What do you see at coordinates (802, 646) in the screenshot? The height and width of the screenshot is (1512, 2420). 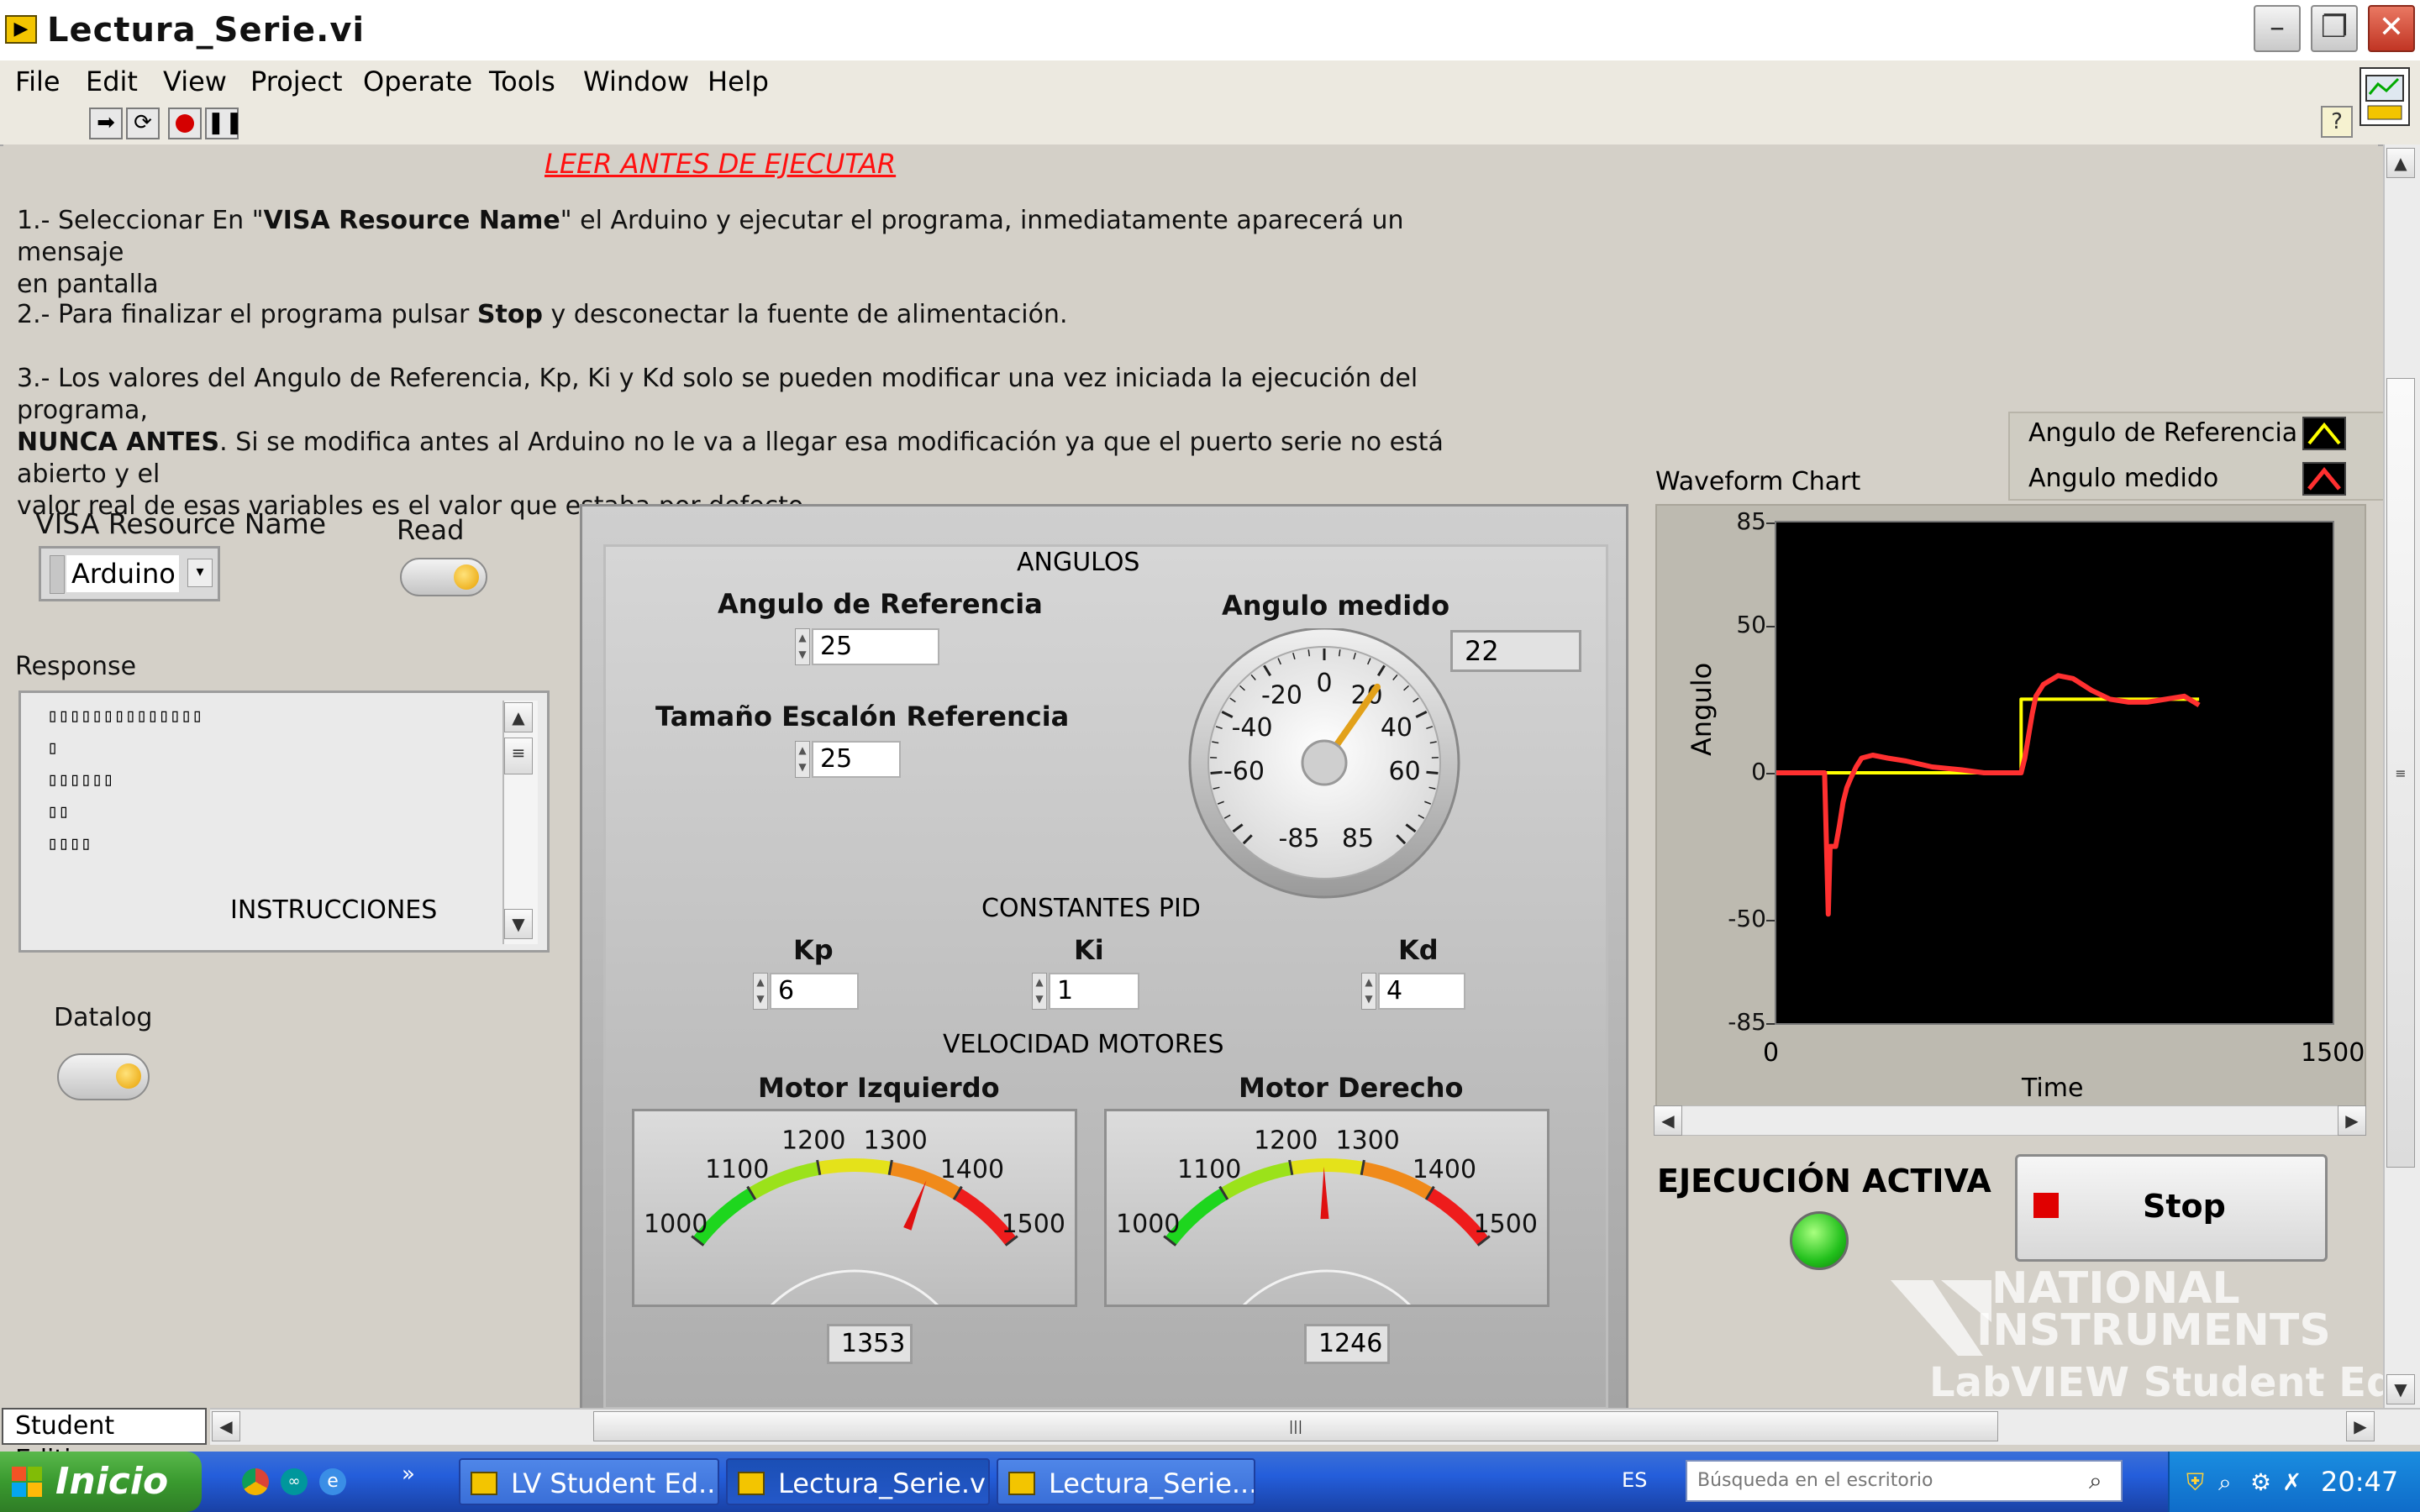 I see `ref-angle-spinner: ▲ ▼` at bounding box center [802, 646].